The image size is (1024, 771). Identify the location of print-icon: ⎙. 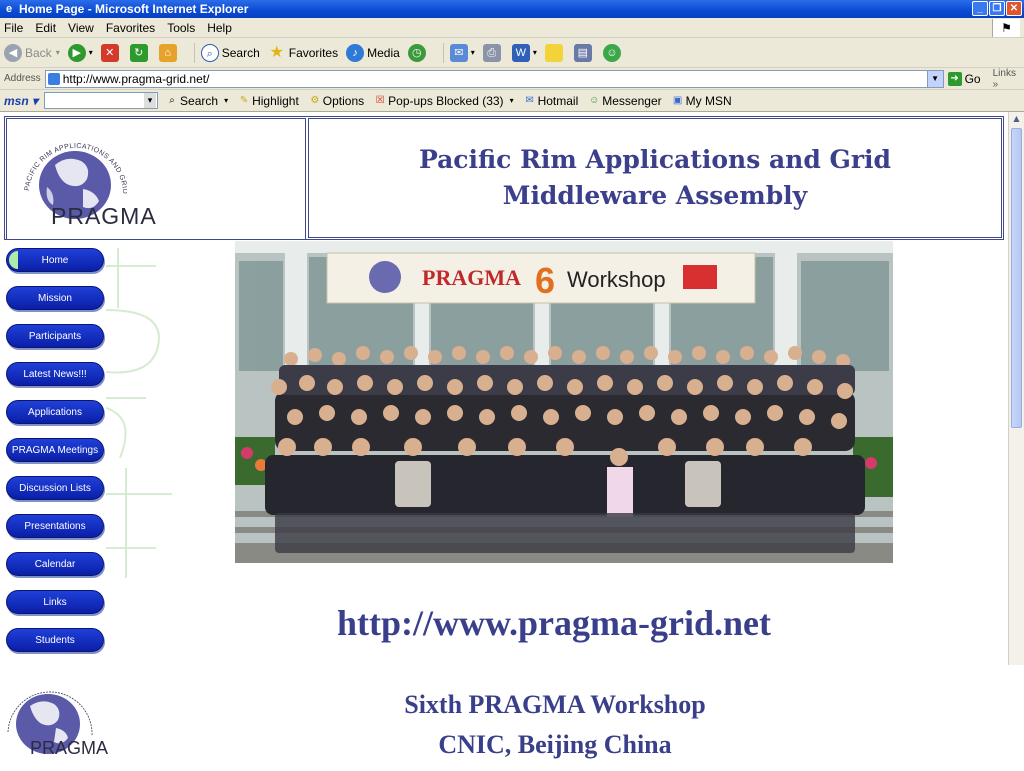
(491, 52).